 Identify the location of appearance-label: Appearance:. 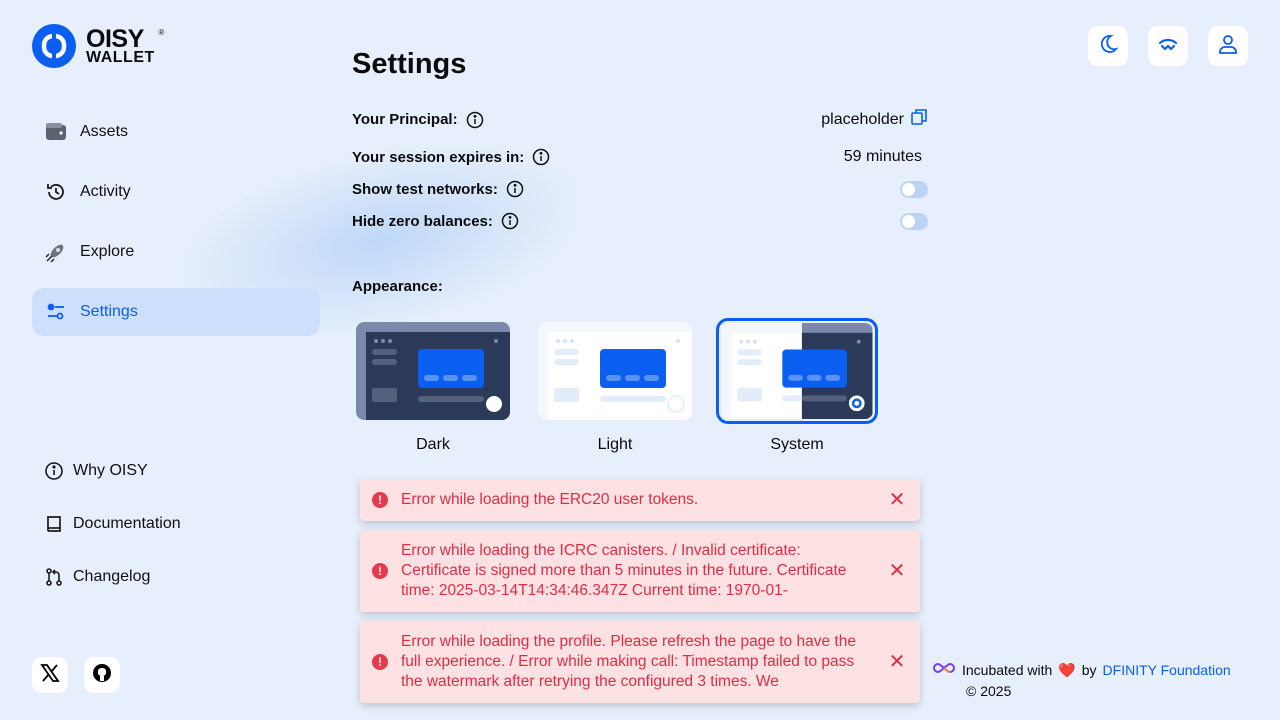
(397, 286).